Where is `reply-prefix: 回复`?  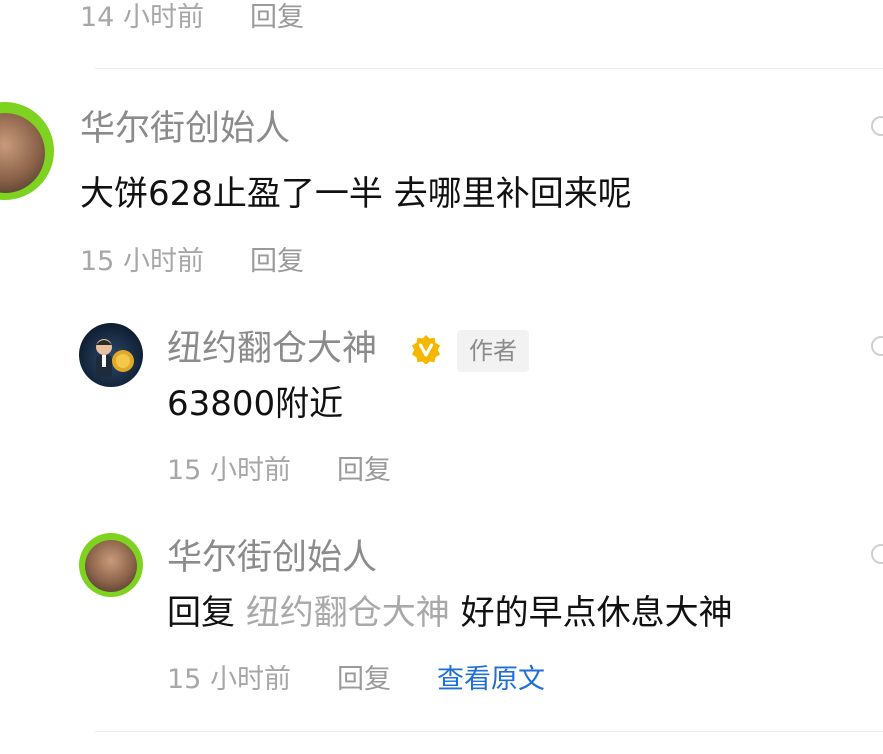 reply-prefix: 回复 is located at coordinates (201, 613).